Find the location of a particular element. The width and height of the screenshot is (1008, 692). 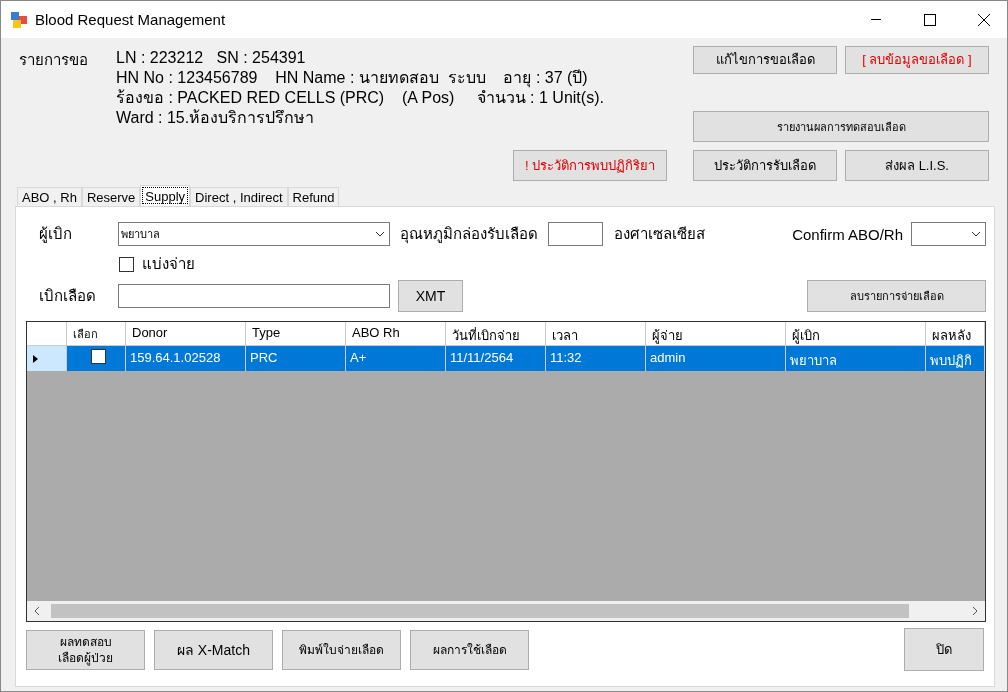

app-icon is located at coordinates (19, 19).